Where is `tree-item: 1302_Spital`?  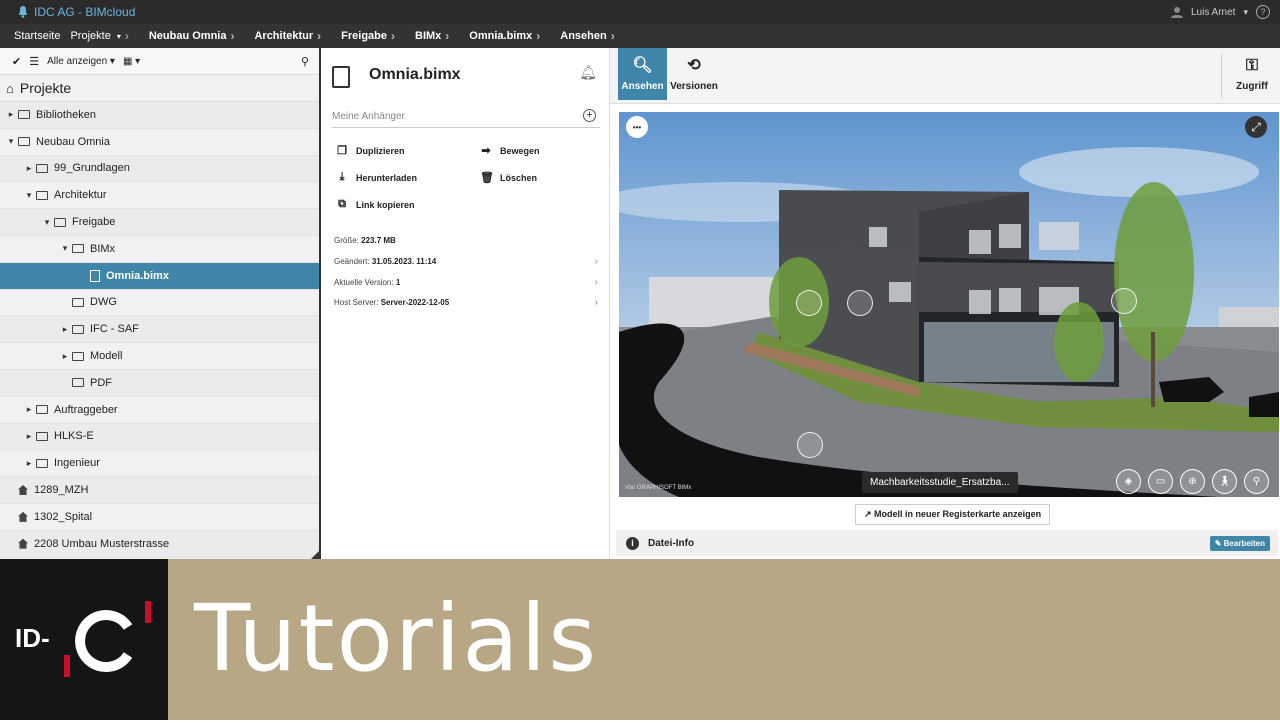
tree-item: 1302_Spital is located at coordinates (159, 517).